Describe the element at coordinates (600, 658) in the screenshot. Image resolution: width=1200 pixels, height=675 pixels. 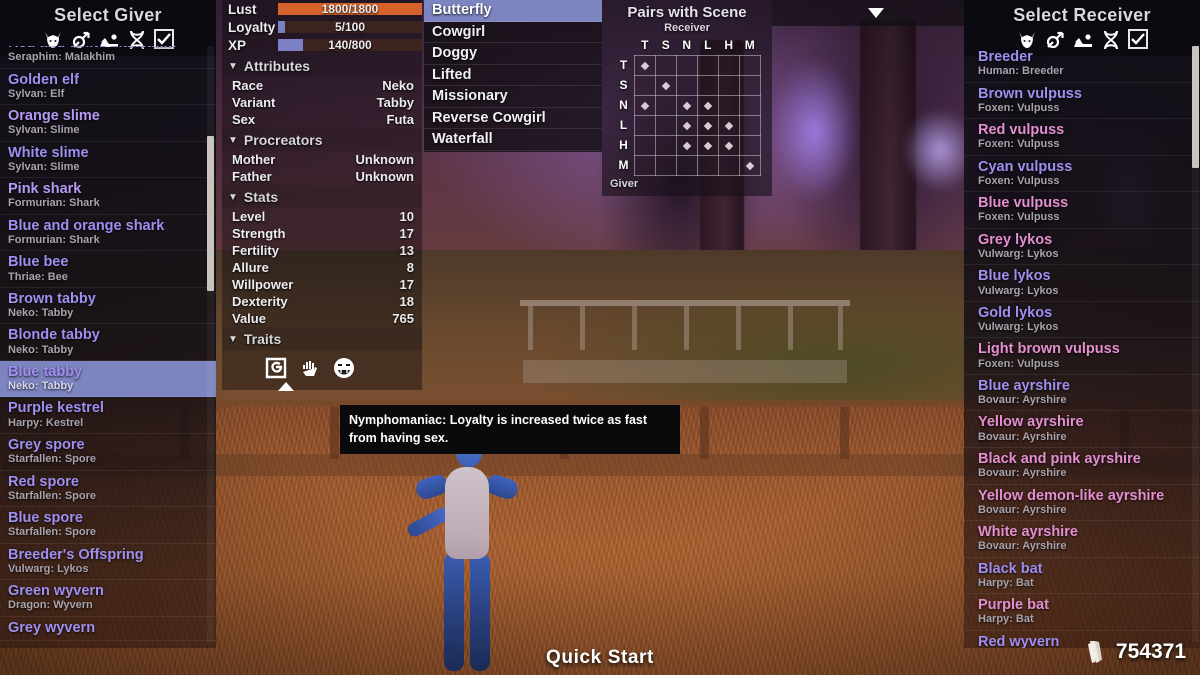
I see `quick-start-button: Quick Start` at that location.